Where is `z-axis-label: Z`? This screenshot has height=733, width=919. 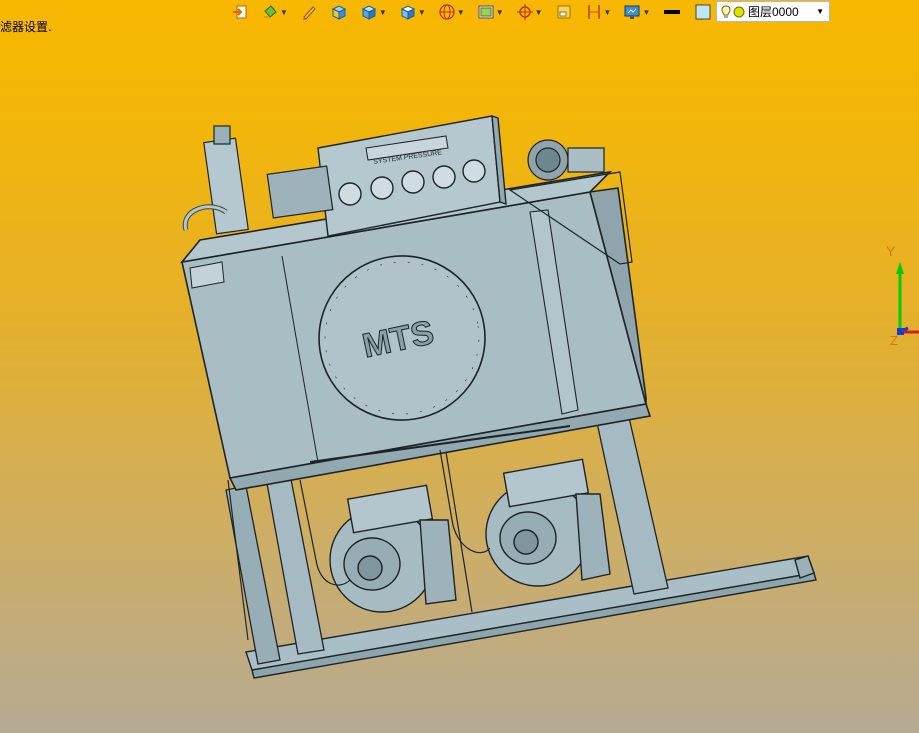 z-axis-label: Z is located at coordinates (894, 340).